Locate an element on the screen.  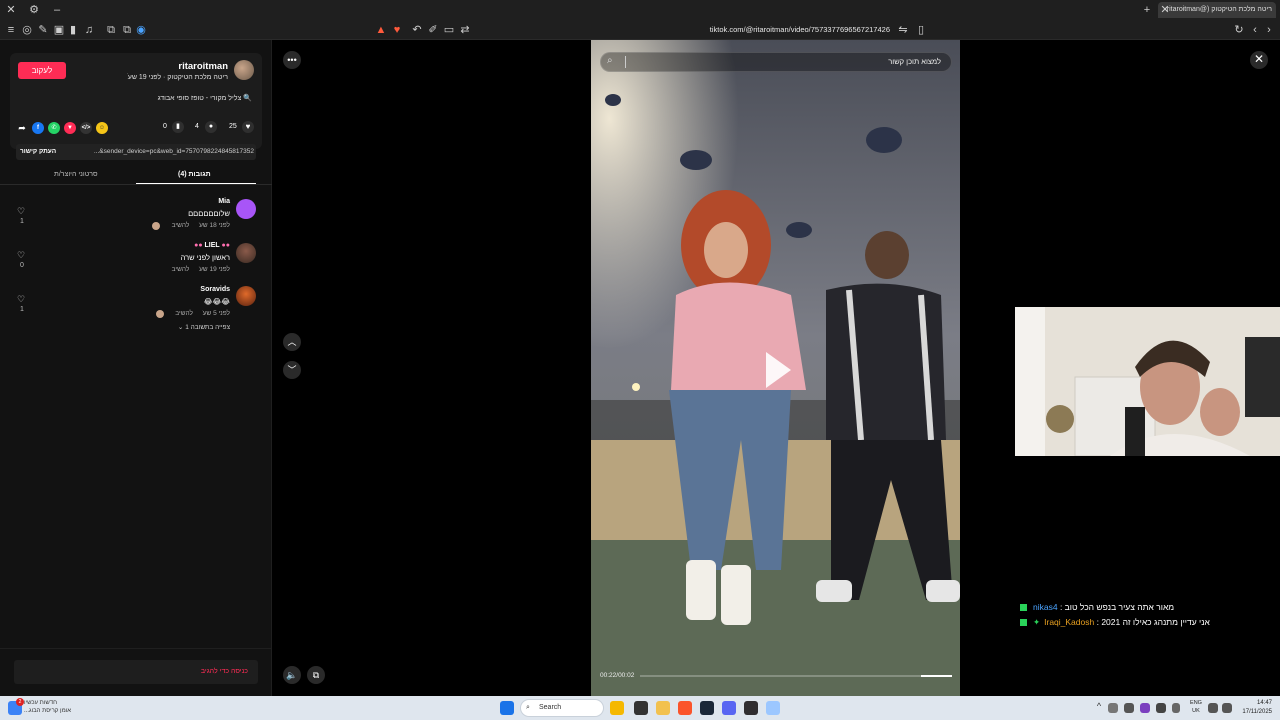
view-replies-link: צפייה בתשובה 1 ⌄ is located at coordinates (204, 327).